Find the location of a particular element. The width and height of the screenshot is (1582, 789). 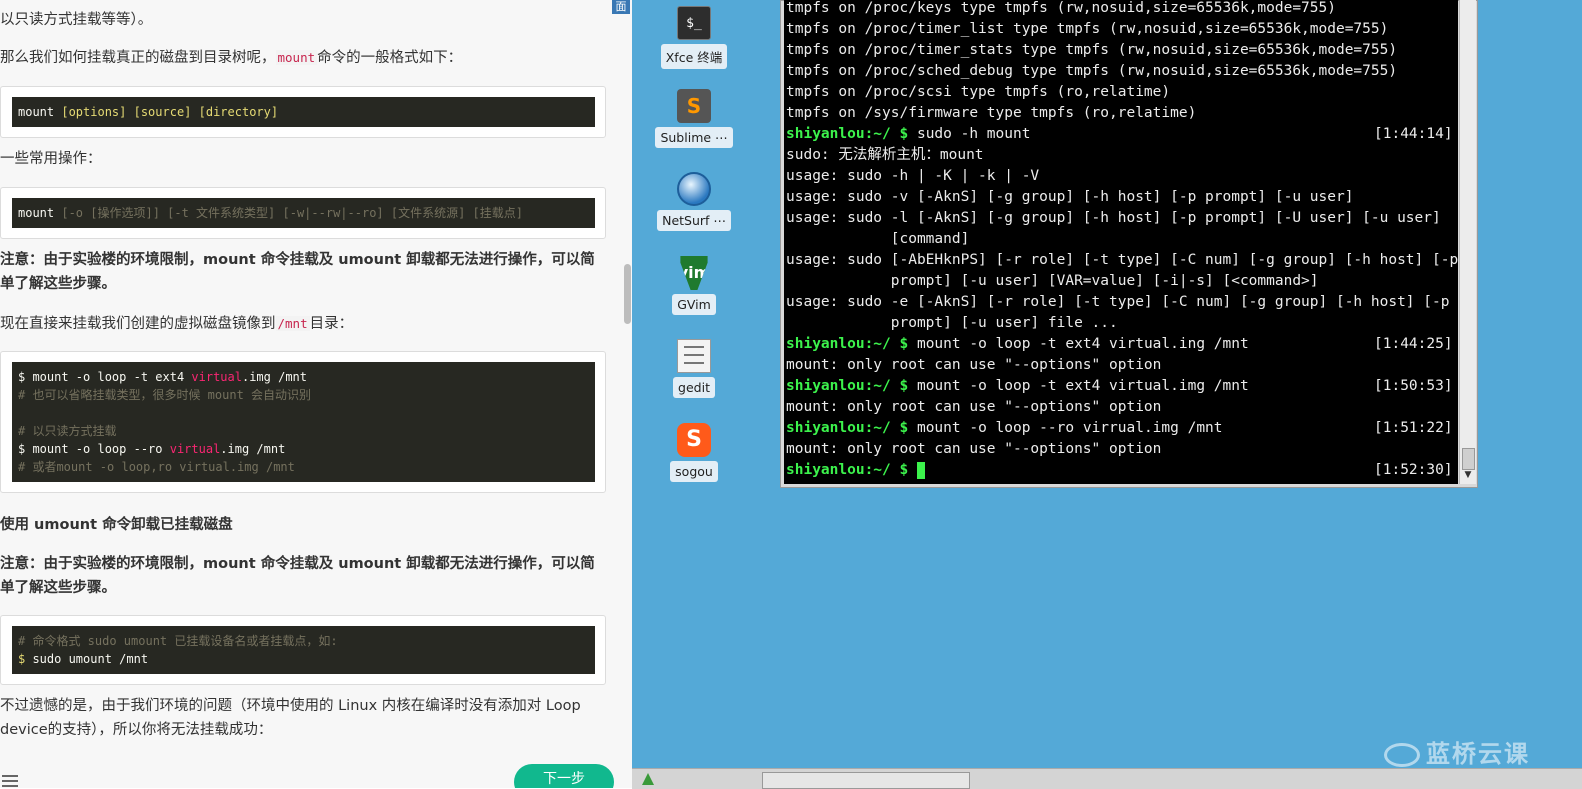

start-menu-icon is located at coordinates (648, 779).